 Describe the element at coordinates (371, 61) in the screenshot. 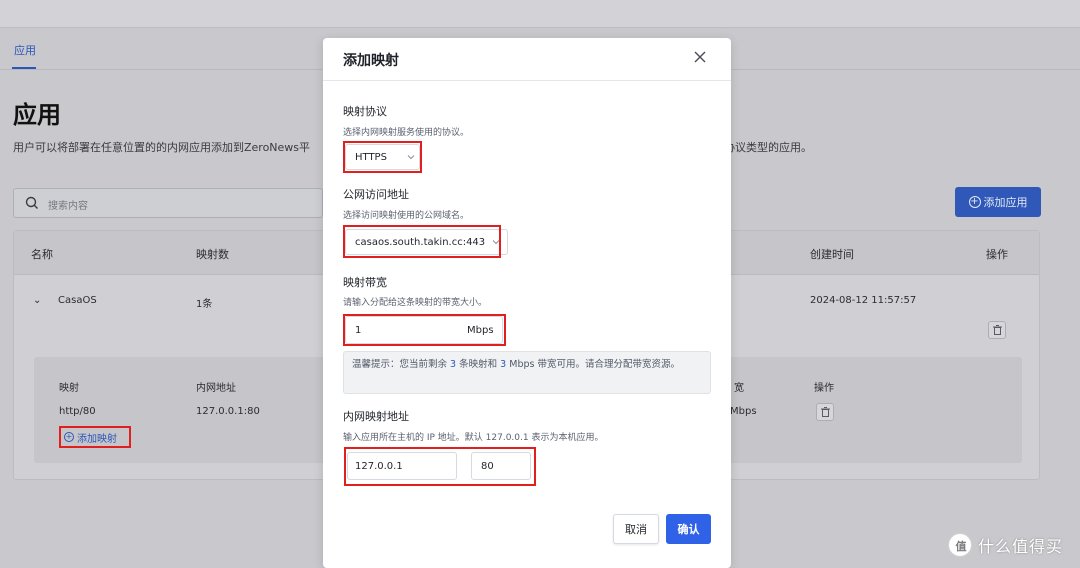

I see `dialog-title: 添加映射` at that location.